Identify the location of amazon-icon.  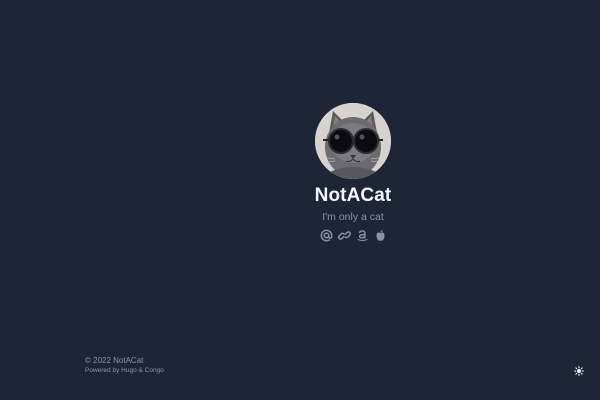
(362, 235).